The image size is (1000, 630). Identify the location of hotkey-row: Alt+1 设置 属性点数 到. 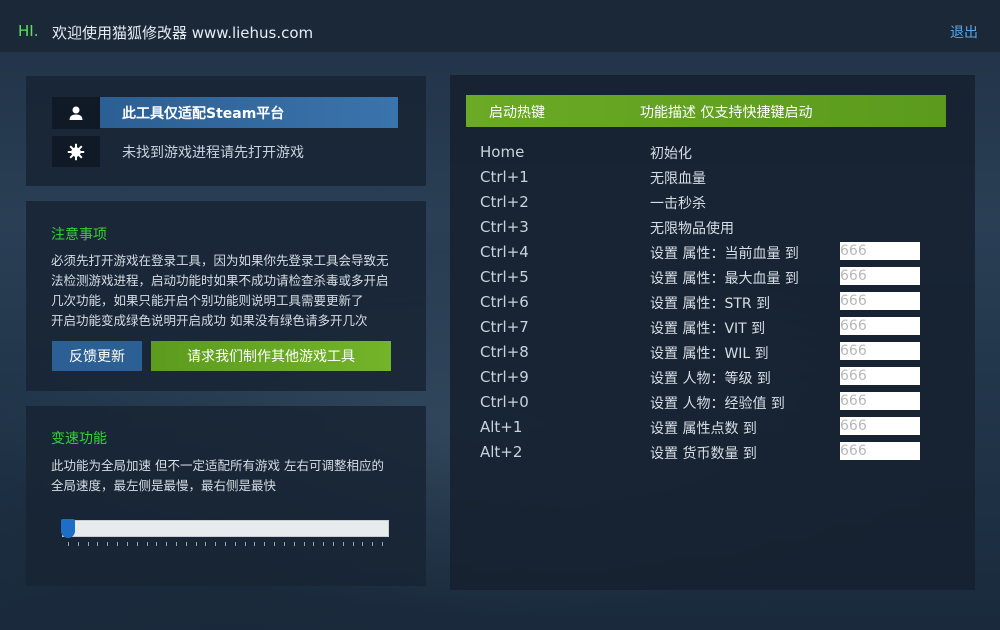
(712, 430).